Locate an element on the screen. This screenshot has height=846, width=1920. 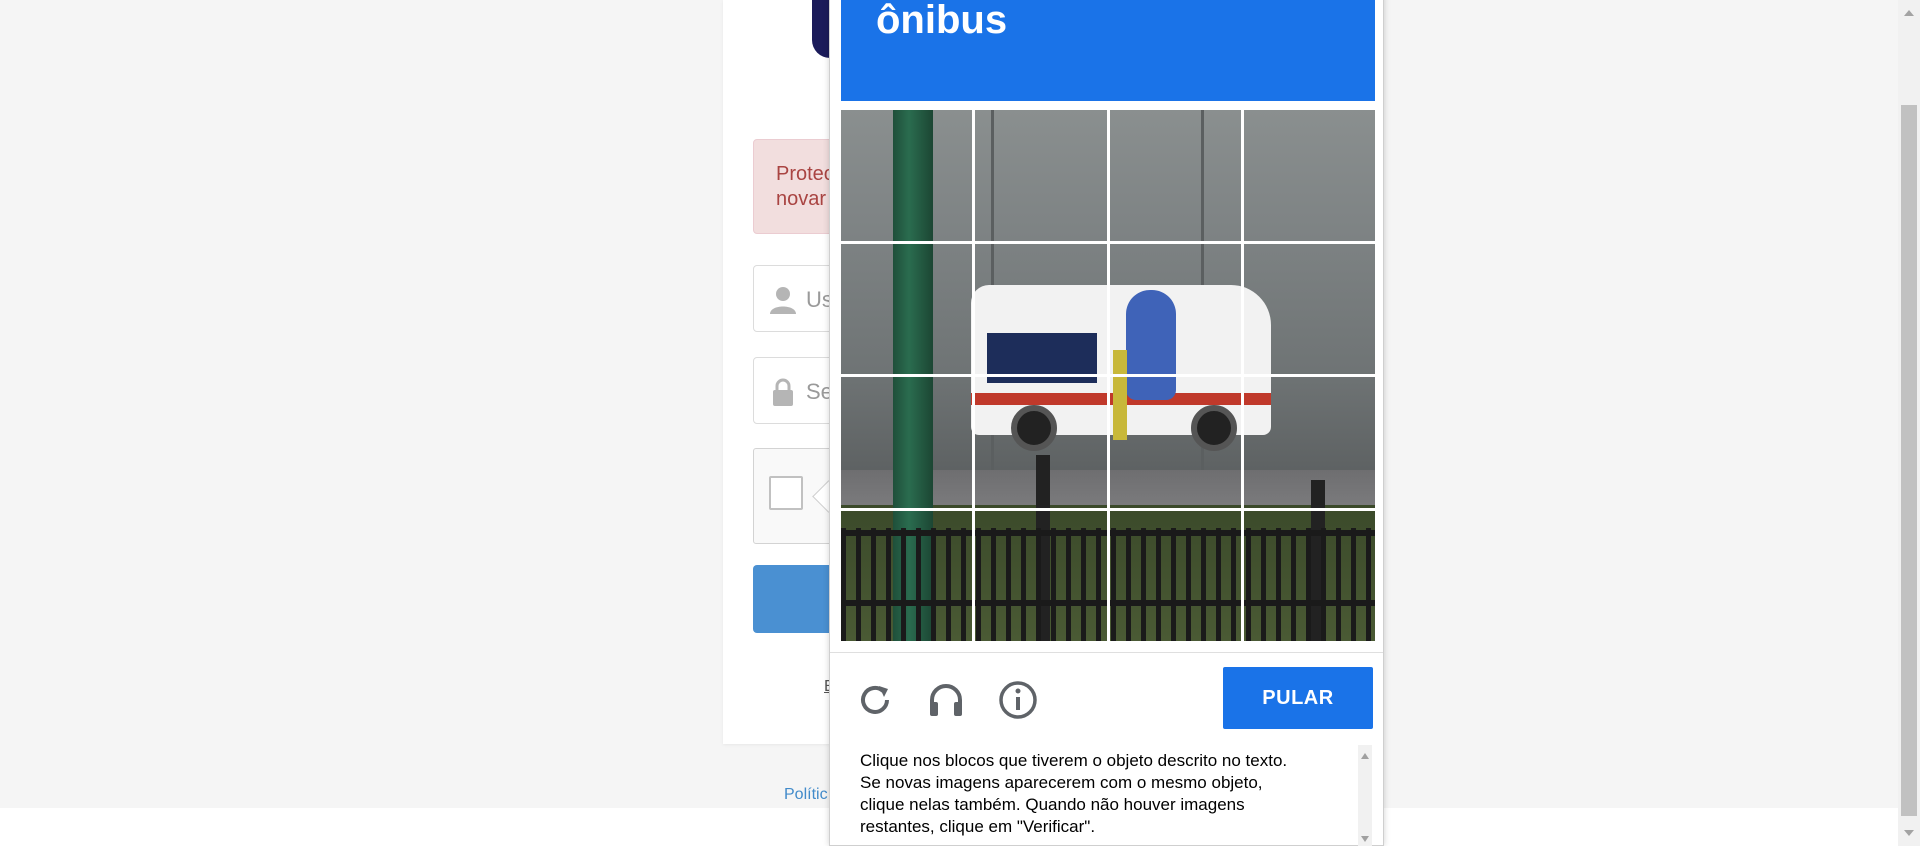
audio-icon is located at coordinates (946, 700).